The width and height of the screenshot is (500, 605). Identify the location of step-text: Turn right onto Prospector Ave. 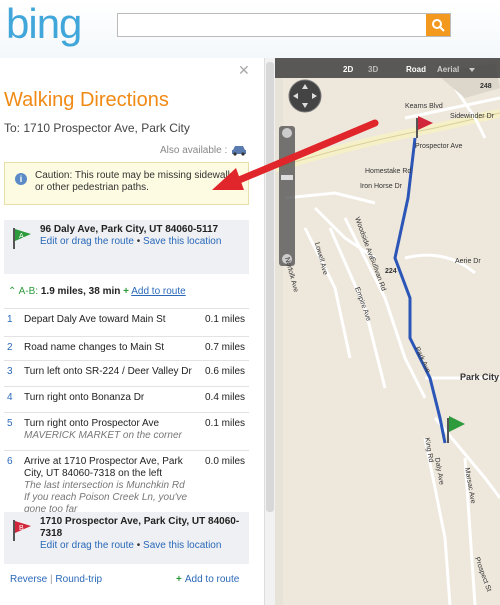
(92, 423).